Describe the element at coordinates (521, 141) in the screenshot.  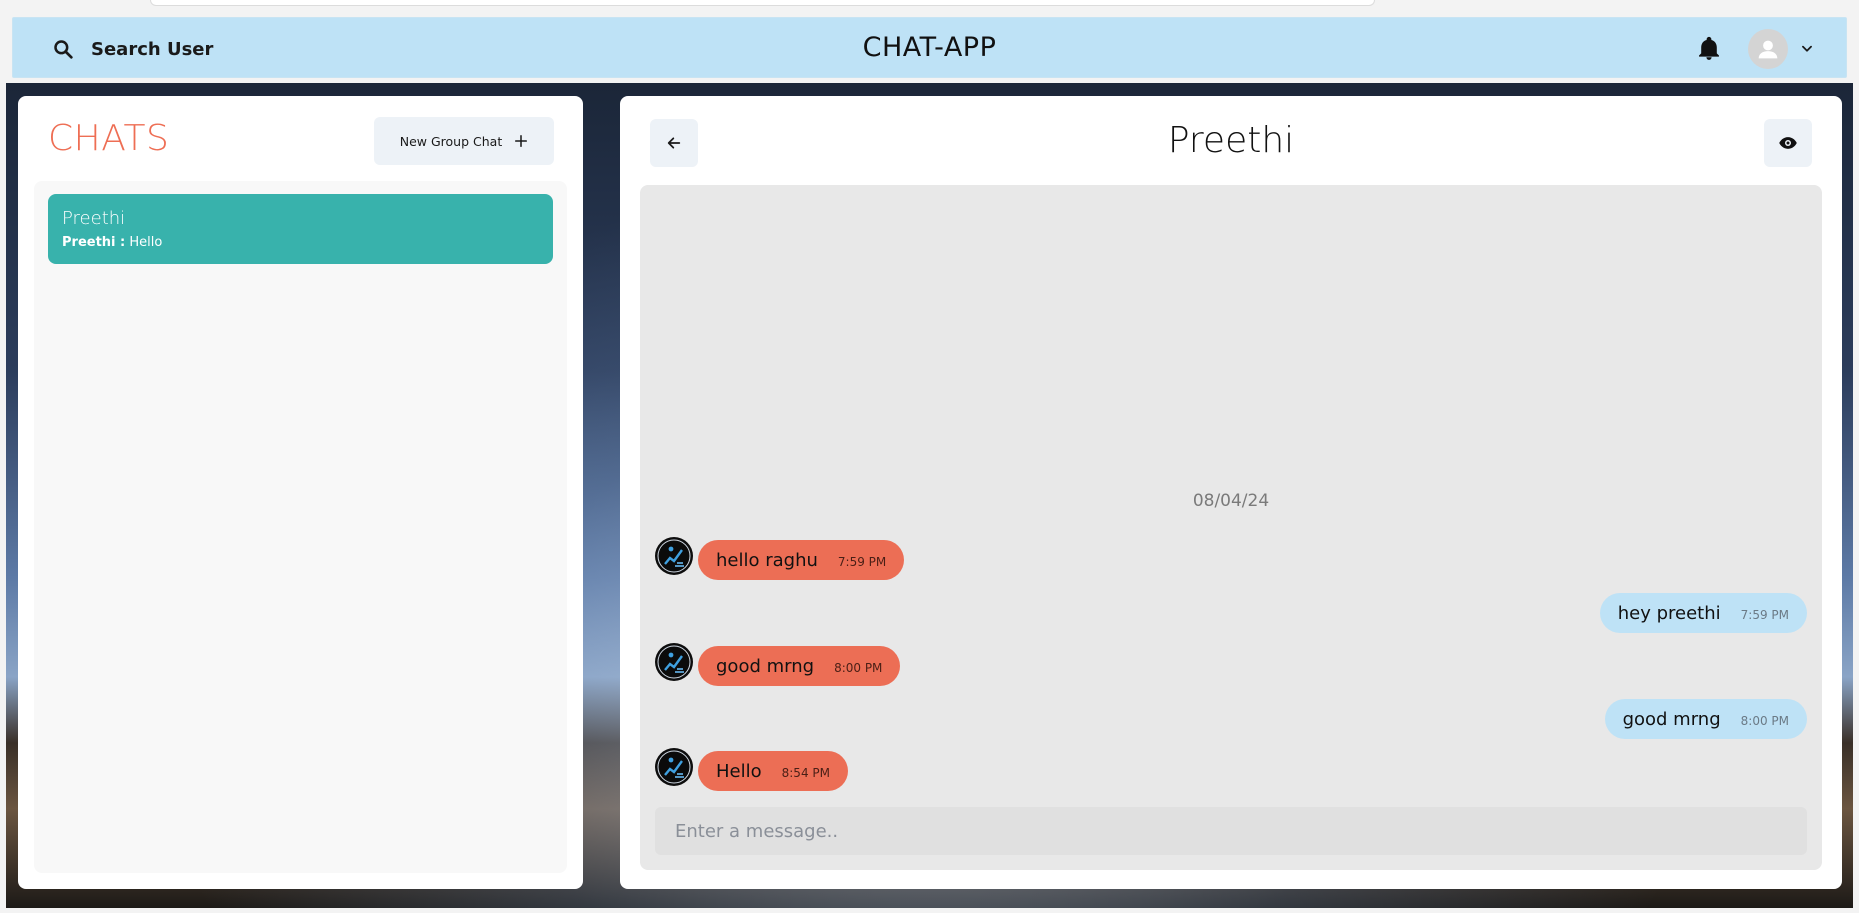
I see `plus-icon` at that location.